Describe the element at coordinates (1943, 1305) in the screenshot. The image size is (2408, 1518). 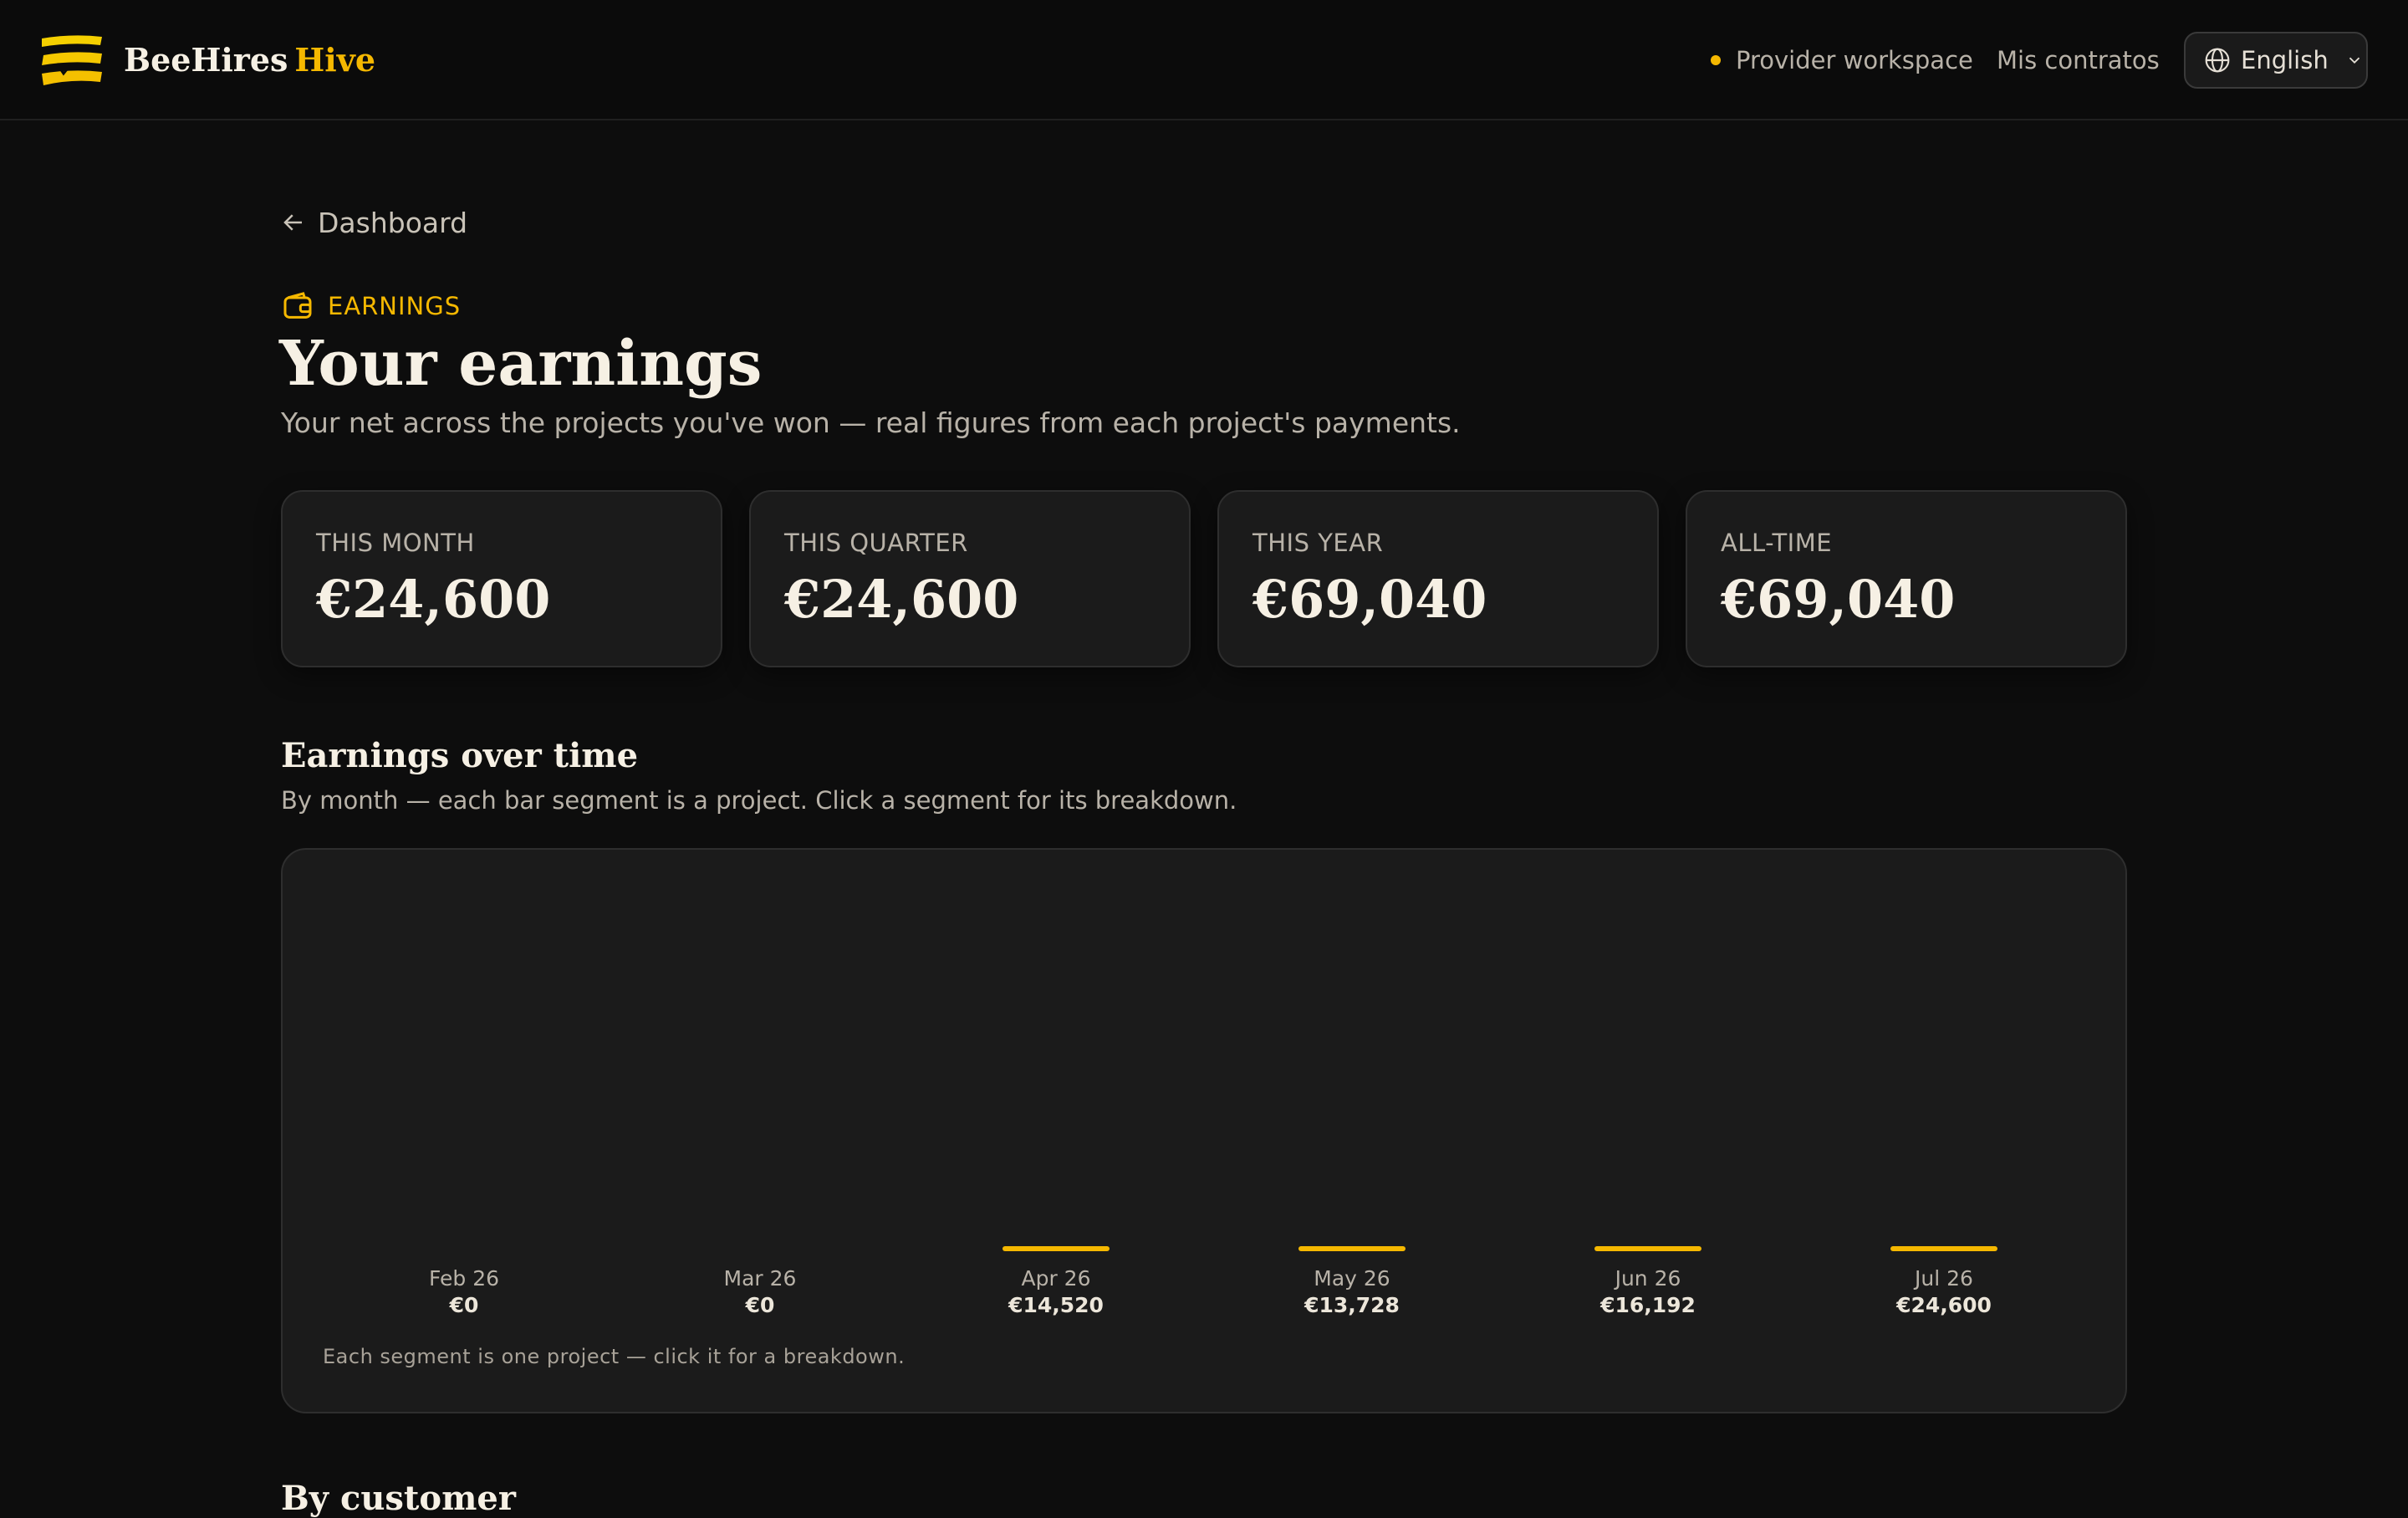
I see `bar-value-label: €24,600` at that location.